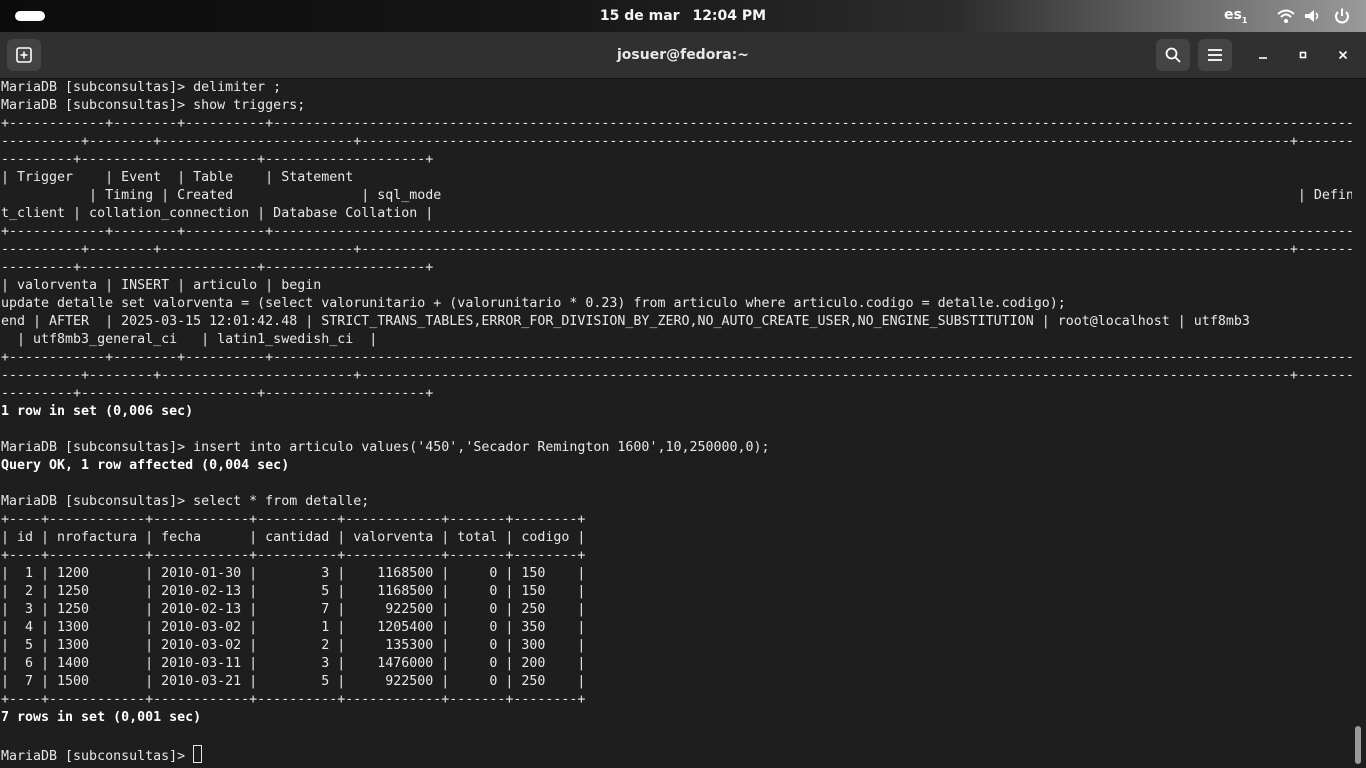  What do you see at coordinates (639, 16) in the screenshot?
I see `clock-date: 15 de mar` at bounding box center [639, 16].